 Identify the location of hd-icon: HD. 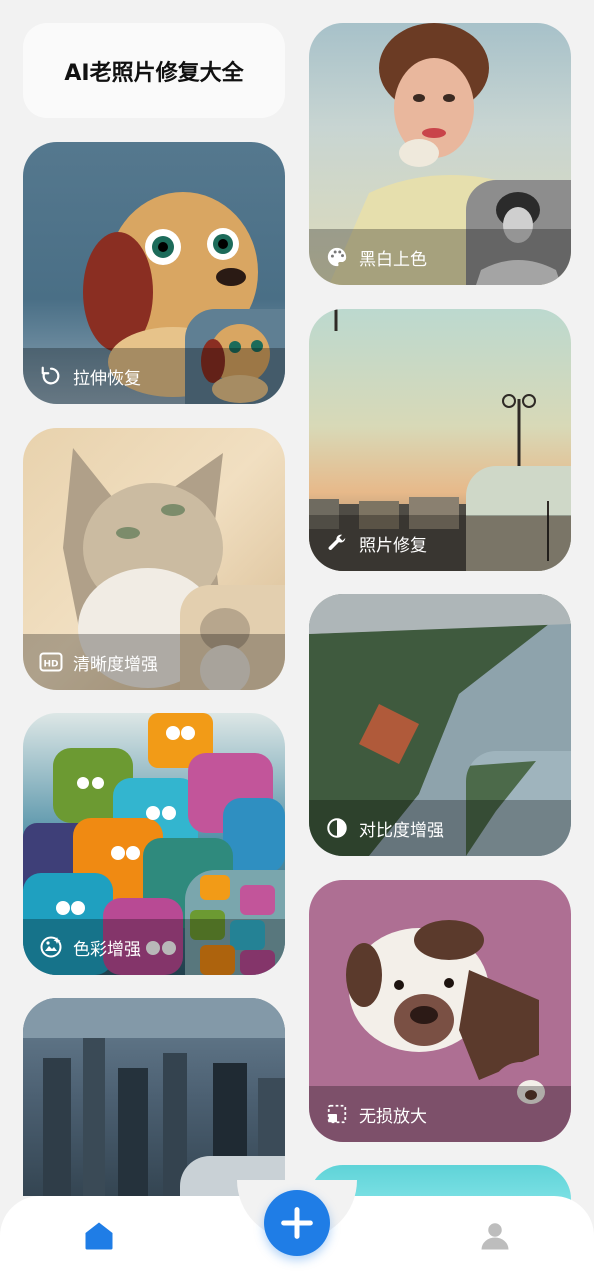
(51, 662).